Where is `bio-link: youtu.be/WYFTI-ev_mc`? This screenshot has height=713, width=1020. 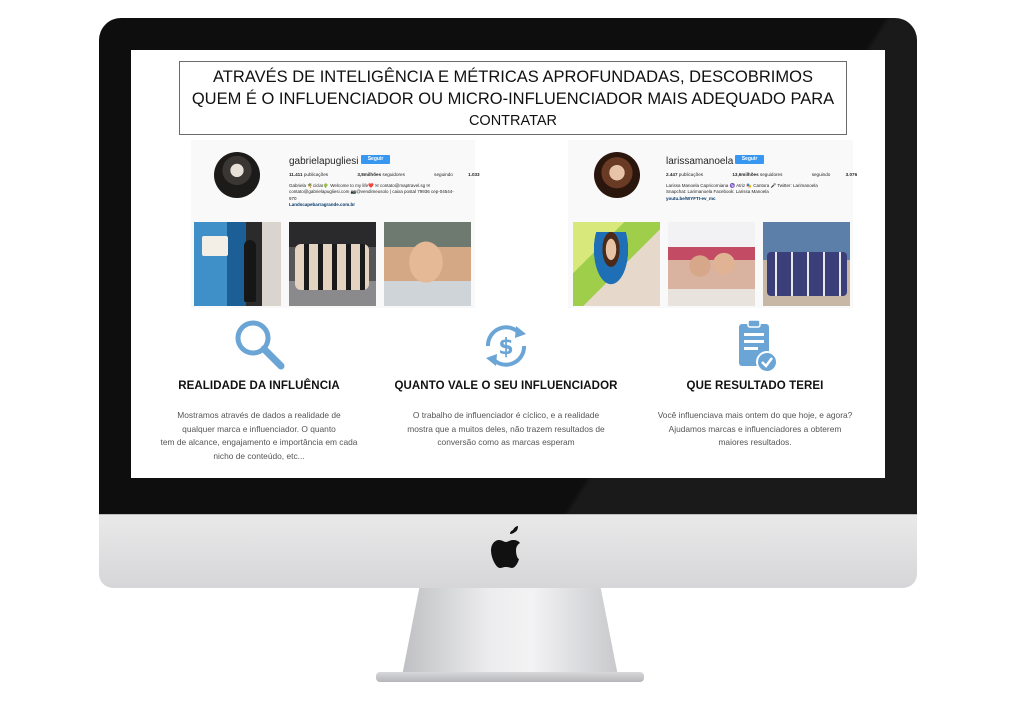
bio-link: youtu.be/WYFTI-ev_mc is located at coordinates (756, 199).